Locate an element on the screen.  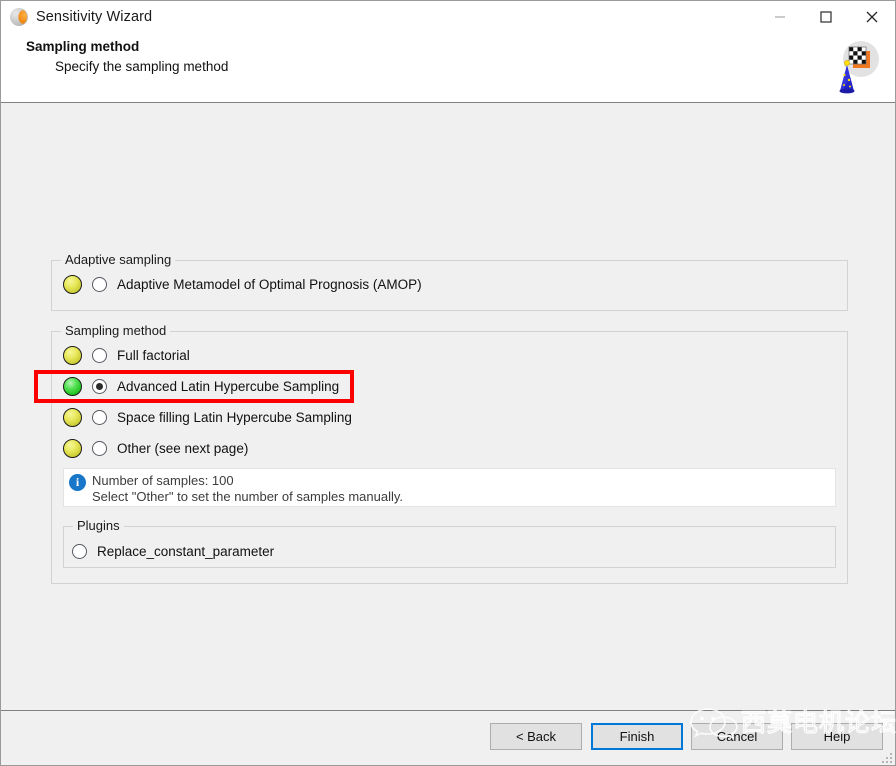
group-adaptive-sampling-legend: Adaptive sampling is located at coordinates (118, 259).